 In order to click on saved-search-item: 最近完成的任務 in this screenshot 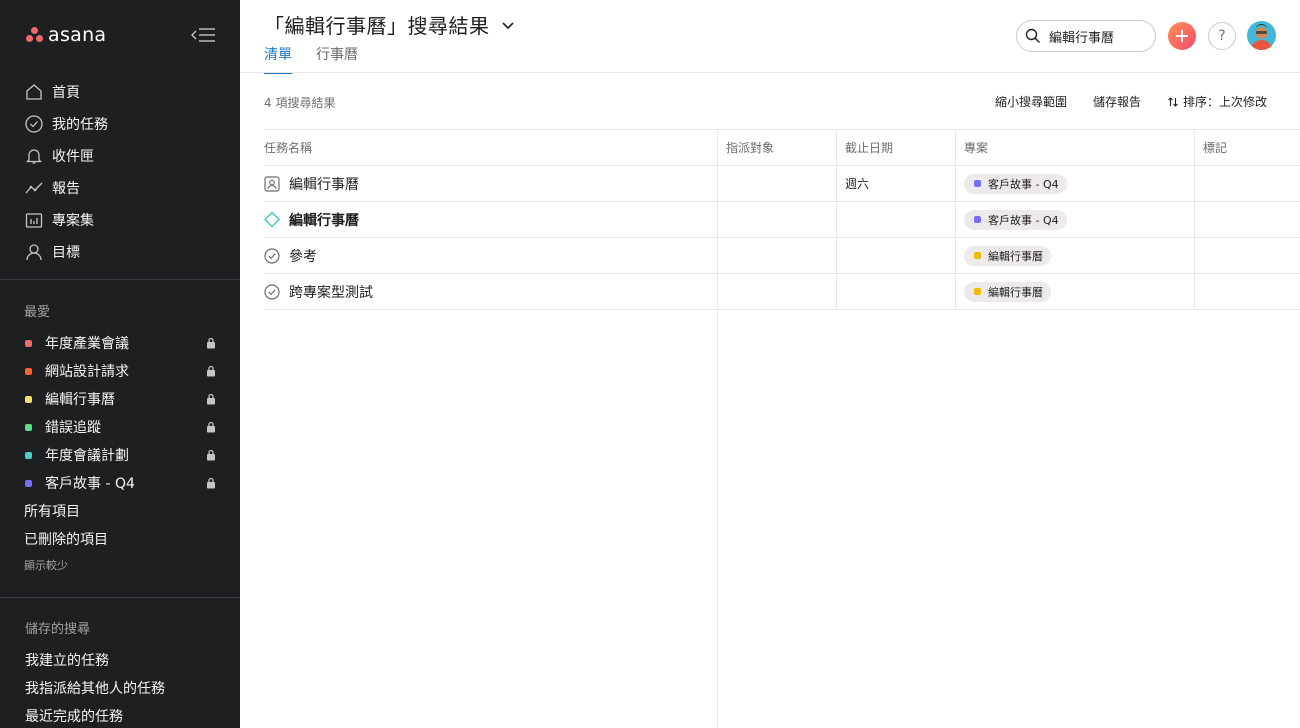, I will do `click(95, 715)`.